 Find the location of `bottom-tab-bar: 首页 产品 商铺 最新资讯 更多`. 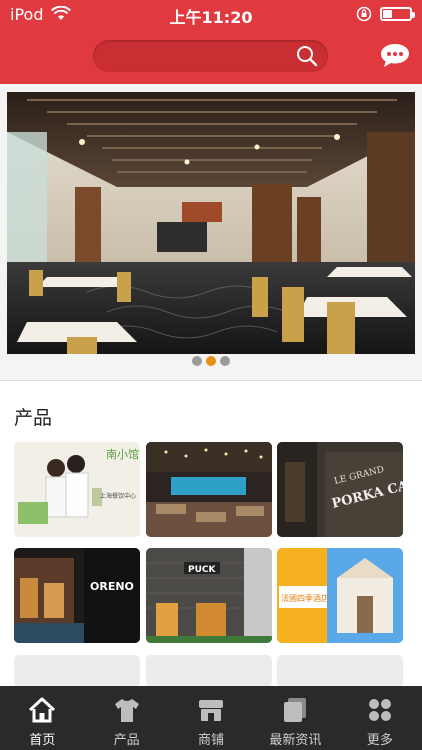

bottom-tab-bar: 首页 产品 商铺 最新资讯 更多 is located at coordinates (211, 718).